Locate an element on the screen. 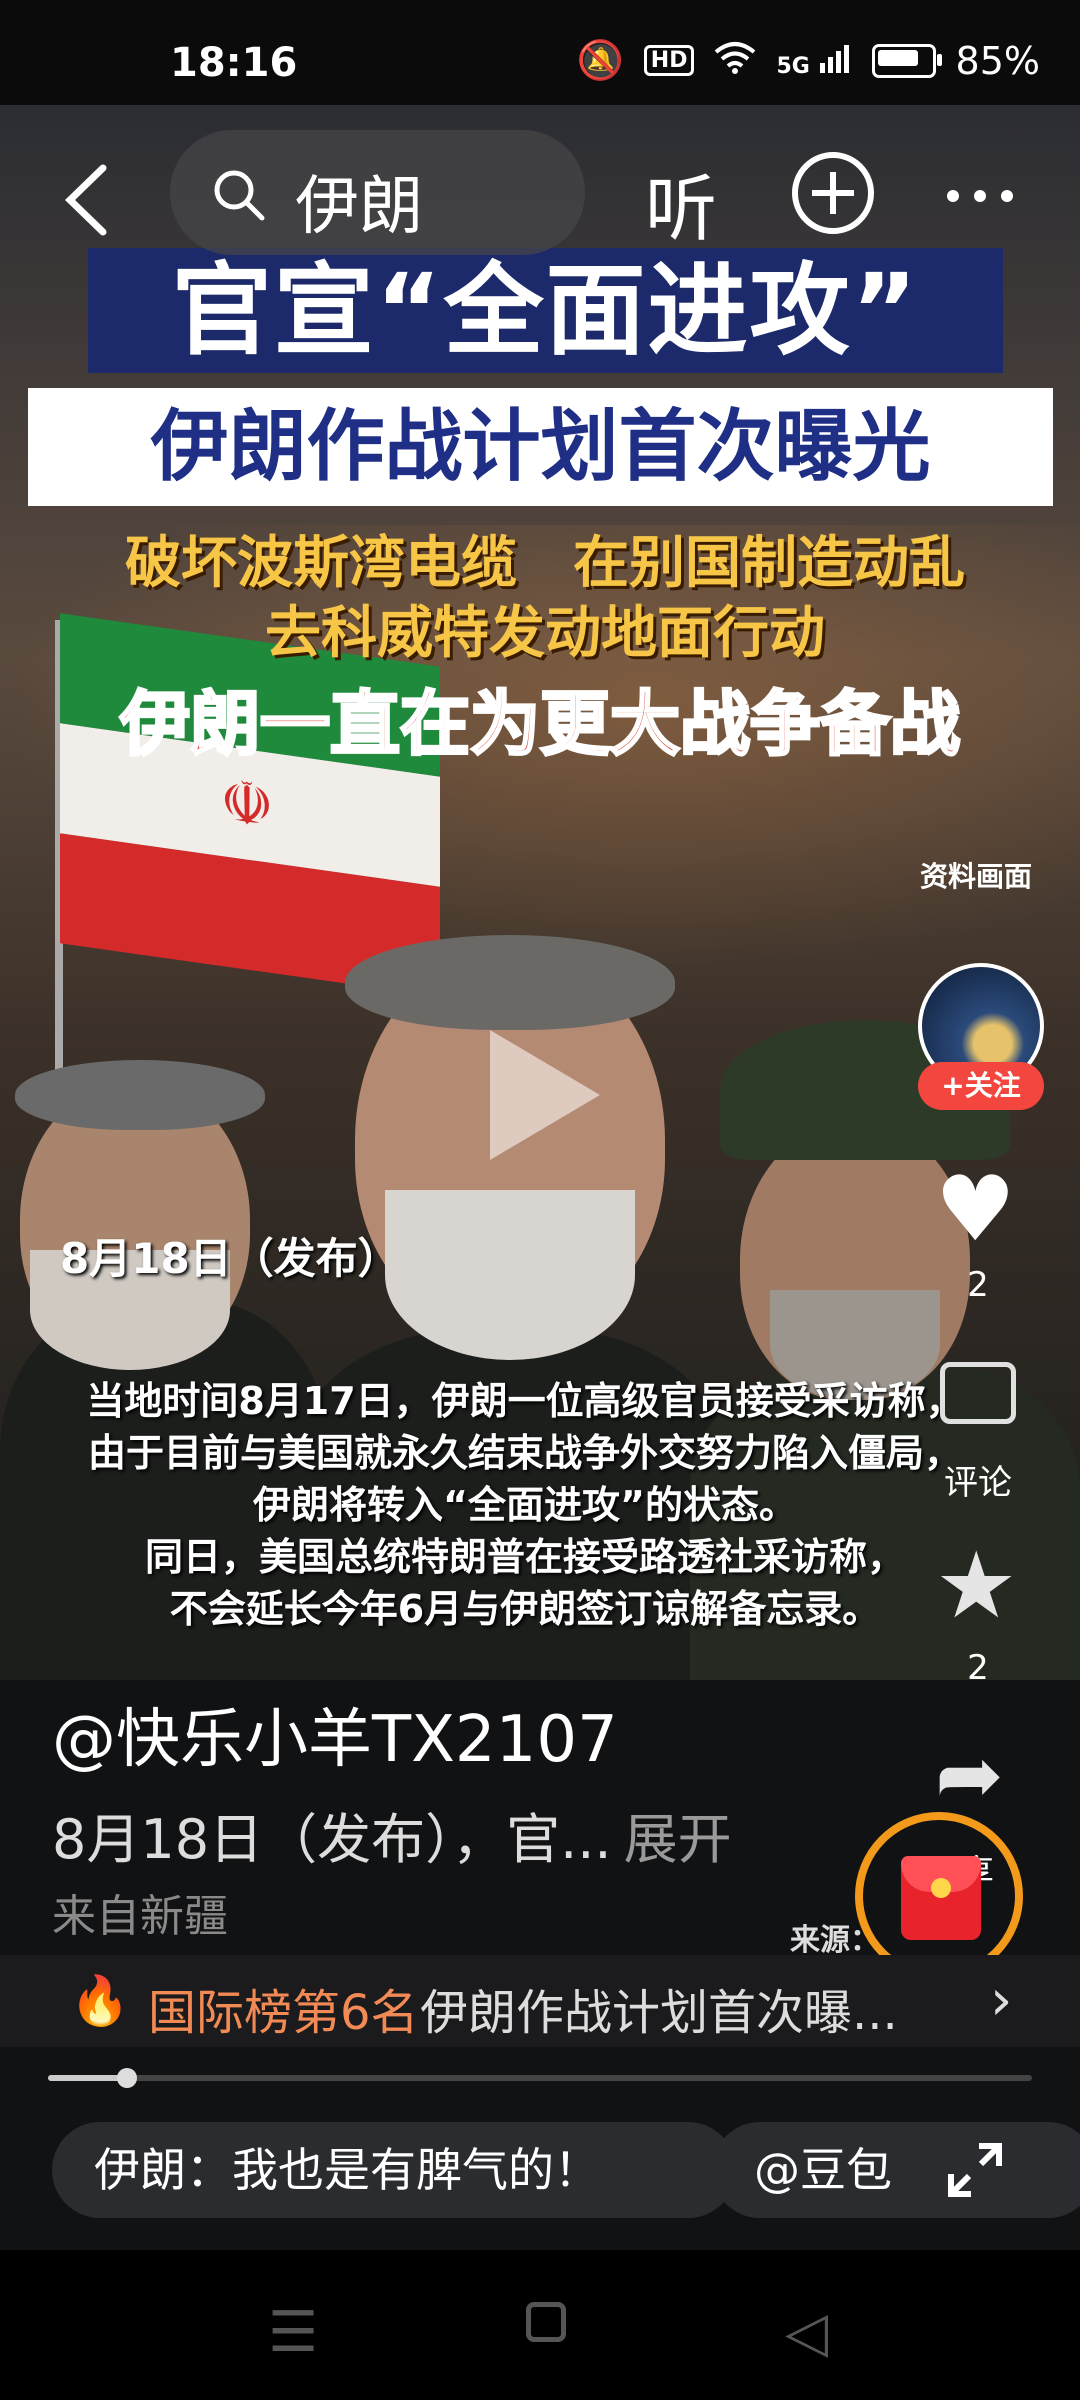 The image size is (1080, 2400). back-arrow-icon is located at coordinates (85, 200).